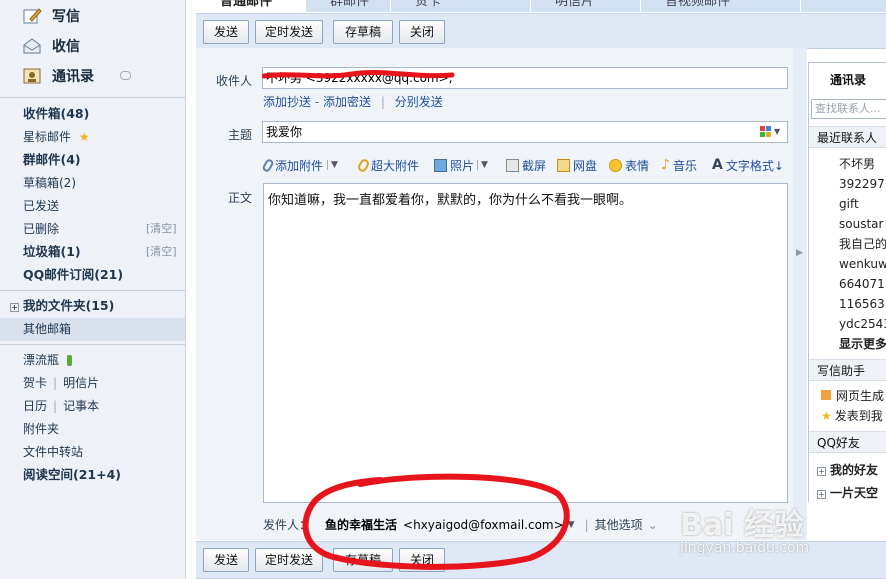 This screenshot has height=579, width=886. What do you see at coordinates (765, 131) in the screenshot?
I see `color-grid-icon` at bounding box center [765, 131].